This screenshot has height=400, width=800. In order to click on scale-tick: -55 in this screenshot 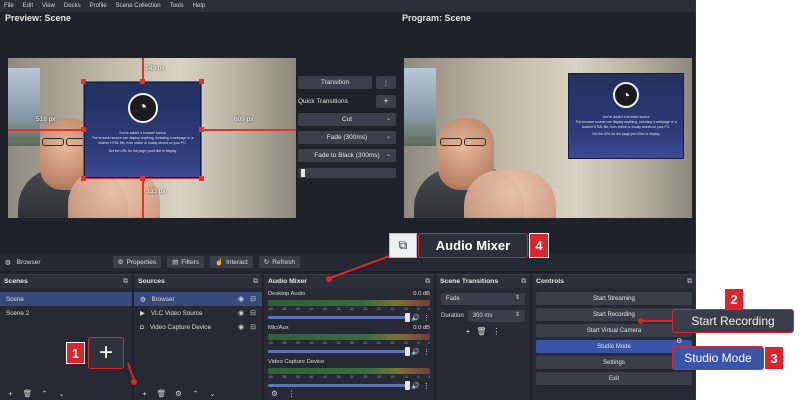, I will do `click(284, 377)`.